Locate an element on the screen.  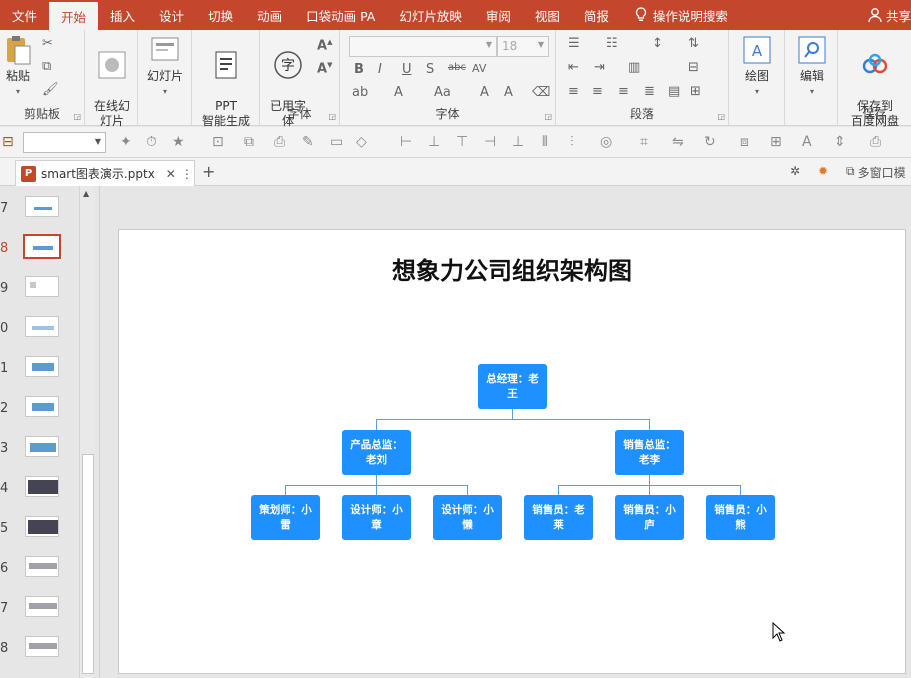
arrange-icon: ⧈ is located at coordinates (744, 142).